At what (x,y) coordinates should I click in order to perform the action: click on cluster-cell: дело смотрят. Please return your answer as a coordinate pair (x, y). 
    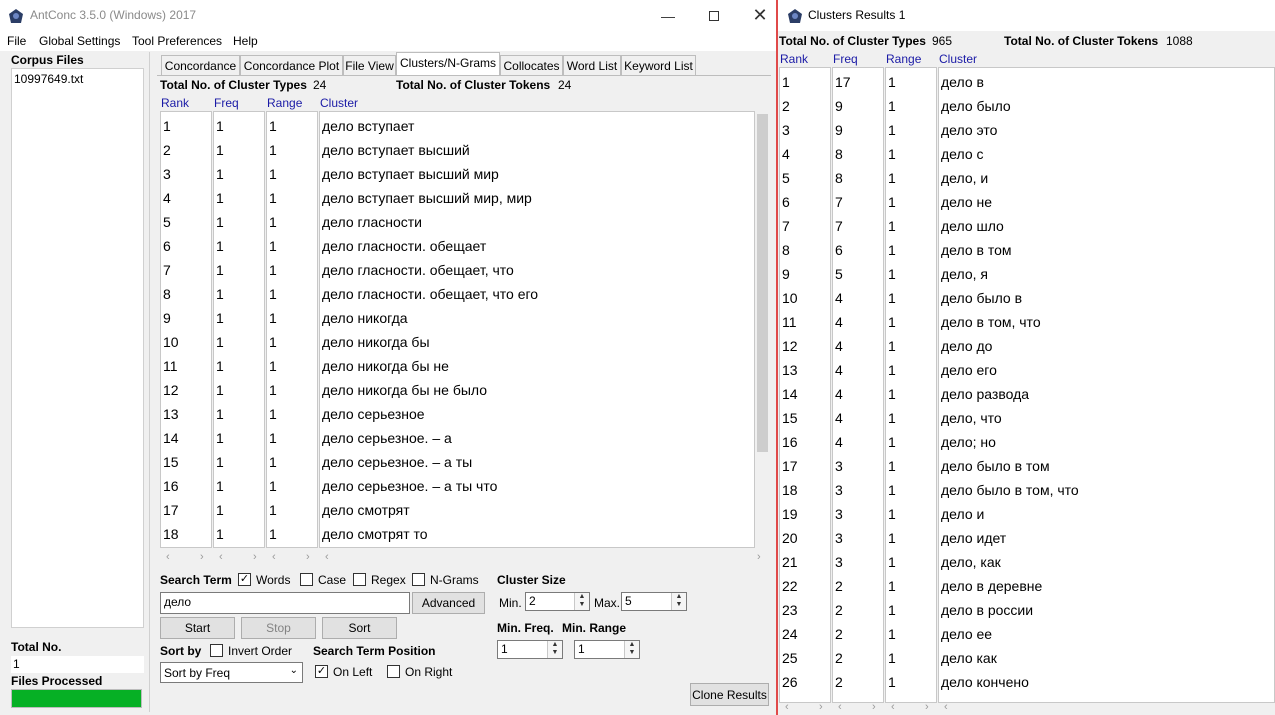
    Looking at the image, I should click on (366, 510).